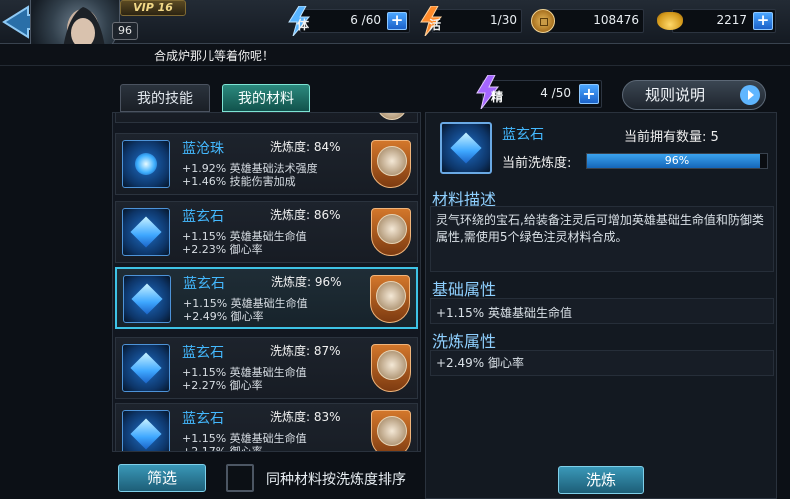 This screenshot has height=499, width=790. I want to click on essence-label: 精, so click(497, 97).